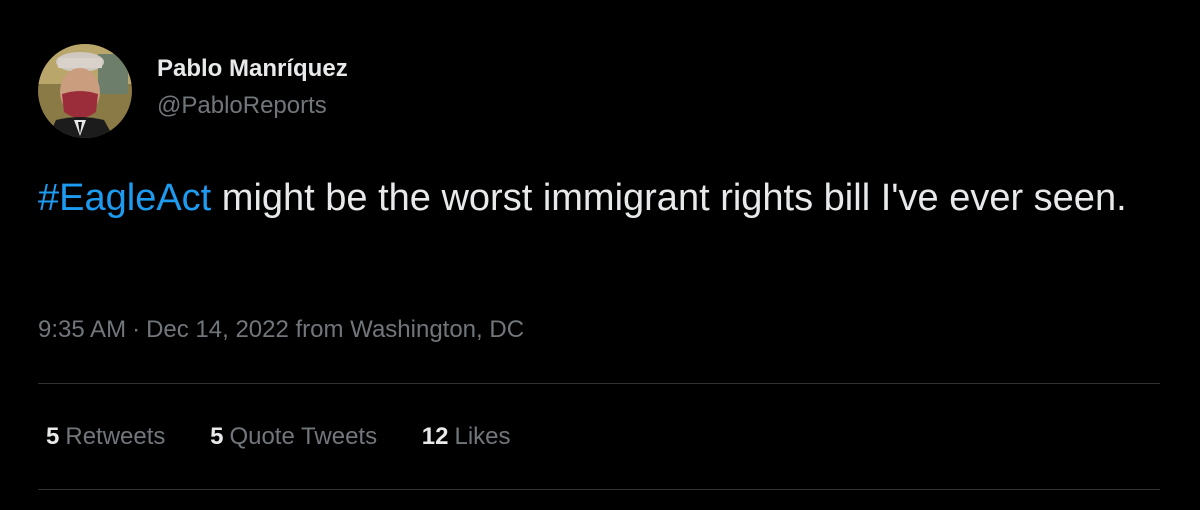 Image resolution: width=1200 pixels, height=510 pixels. I want to click on likes-stat: 12 Likes, so click(466, 437).